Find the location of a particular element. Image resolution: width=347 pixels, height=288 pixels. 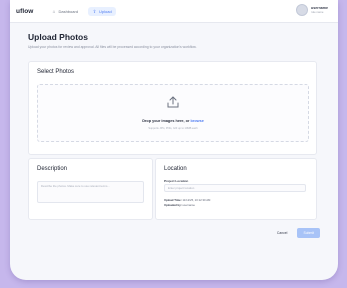

uploaded-by-label: Uploaded by: is located at coordinates (173, 205).